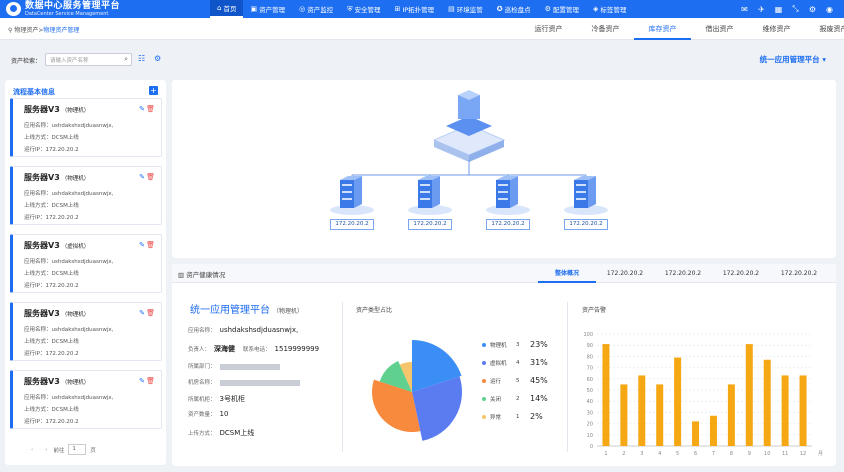 Image resolution: width=844 pixels, height=472 pixels. I want to click on legend-name: 关闭, so click(496, 399).